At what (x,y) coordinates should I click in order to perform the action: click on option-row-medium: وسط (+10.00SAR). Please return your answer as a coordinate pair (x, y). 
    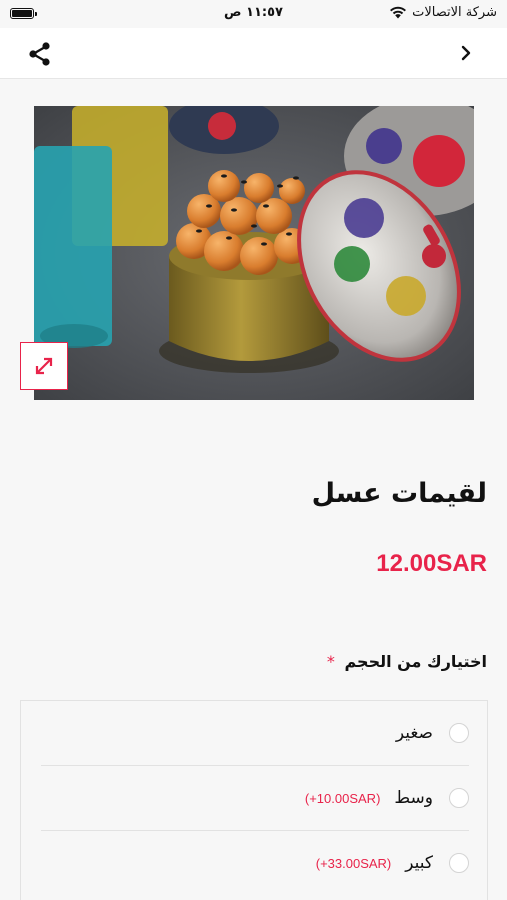
    Looking at the image, I should click on (255, 798).